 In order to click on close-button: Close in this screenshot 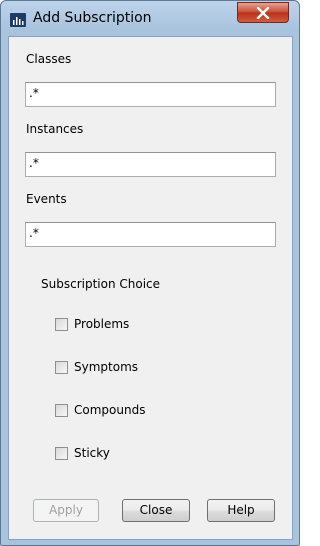, I will do `click(156, 510)`.